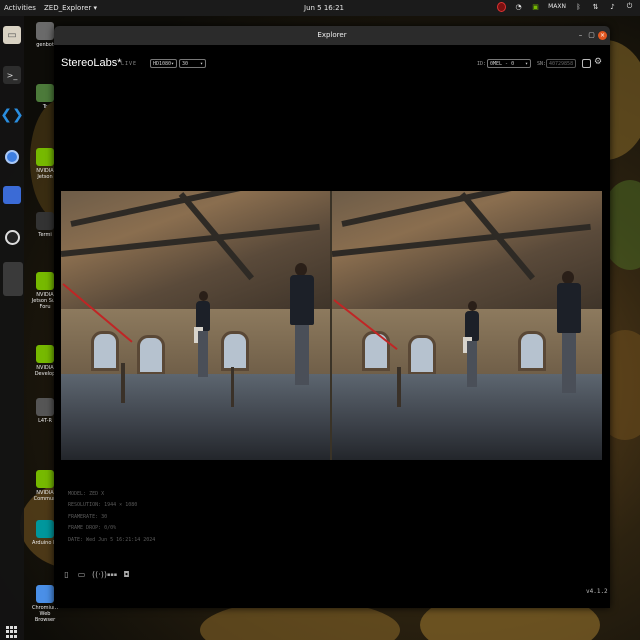  Describe the element at coordinates (12, 35) in the screenshot. I see `files-icon: ▭` at that location.